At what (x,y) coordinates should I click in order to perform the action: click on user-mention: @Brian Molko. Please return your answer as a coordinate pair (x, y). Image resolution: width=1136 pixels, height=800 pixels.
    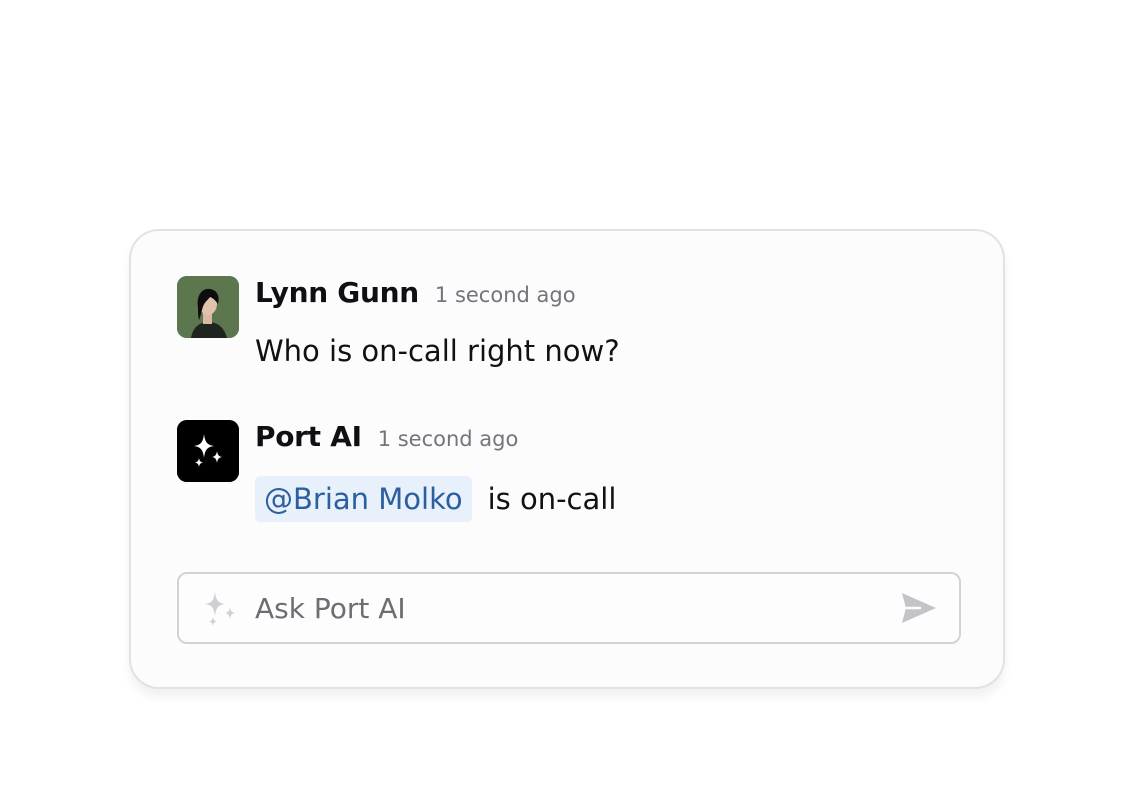
    Looking at the image, I should click on (363, 499).